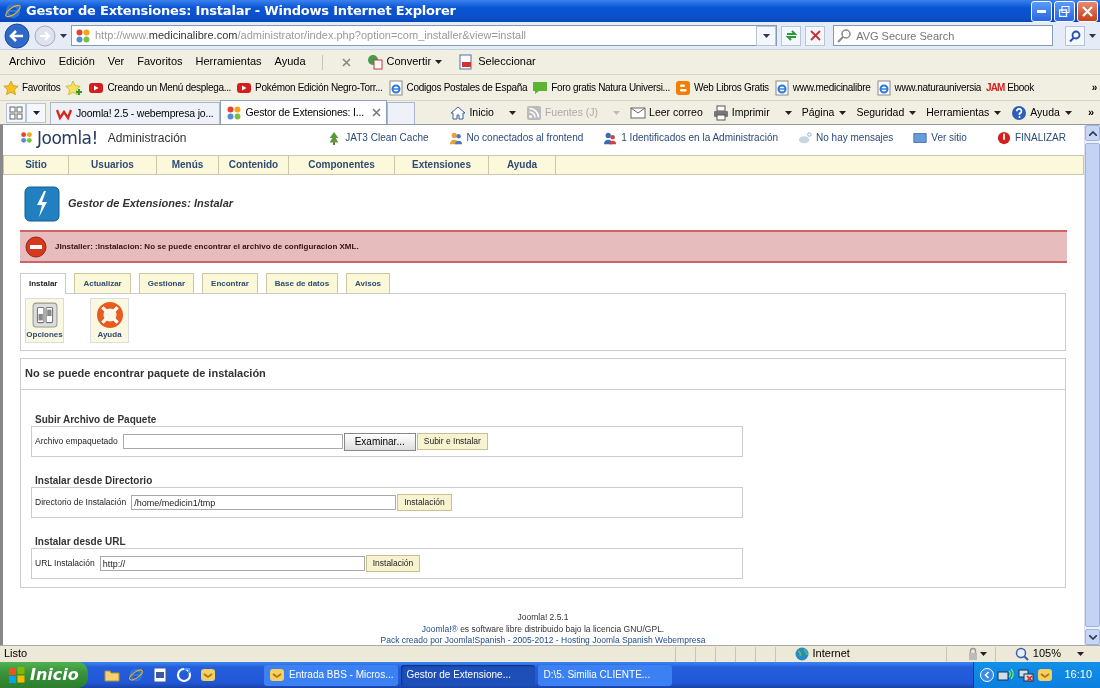 This screenshot has width=1100, height=688. Describe the element at coordinates (1037, 654) in the screenshot. I see `zoom-button: 105%` at that location.